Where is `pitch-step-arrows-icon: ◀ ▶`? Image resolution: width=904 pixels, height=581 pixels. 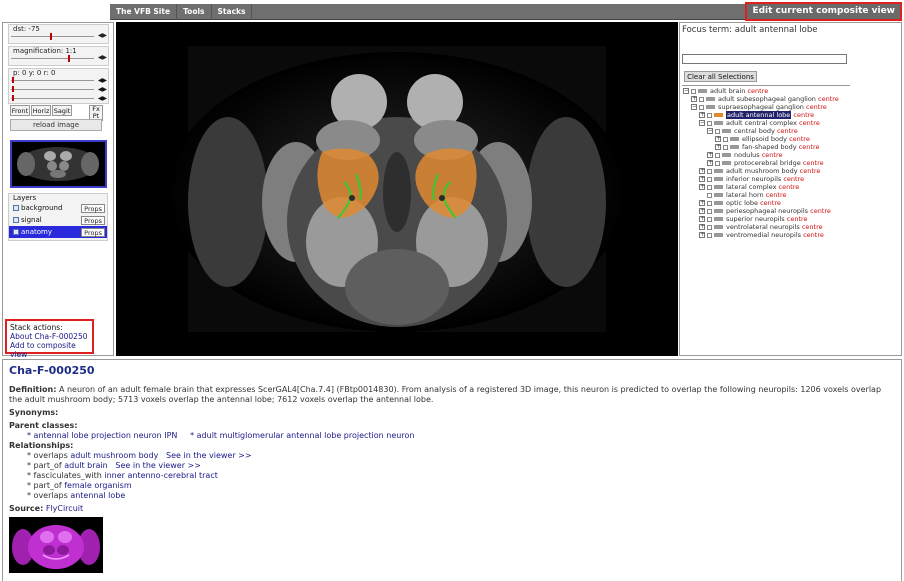
pitch-step-arrows-icon: ◀ ▶ is located at coordinates (102, 80).